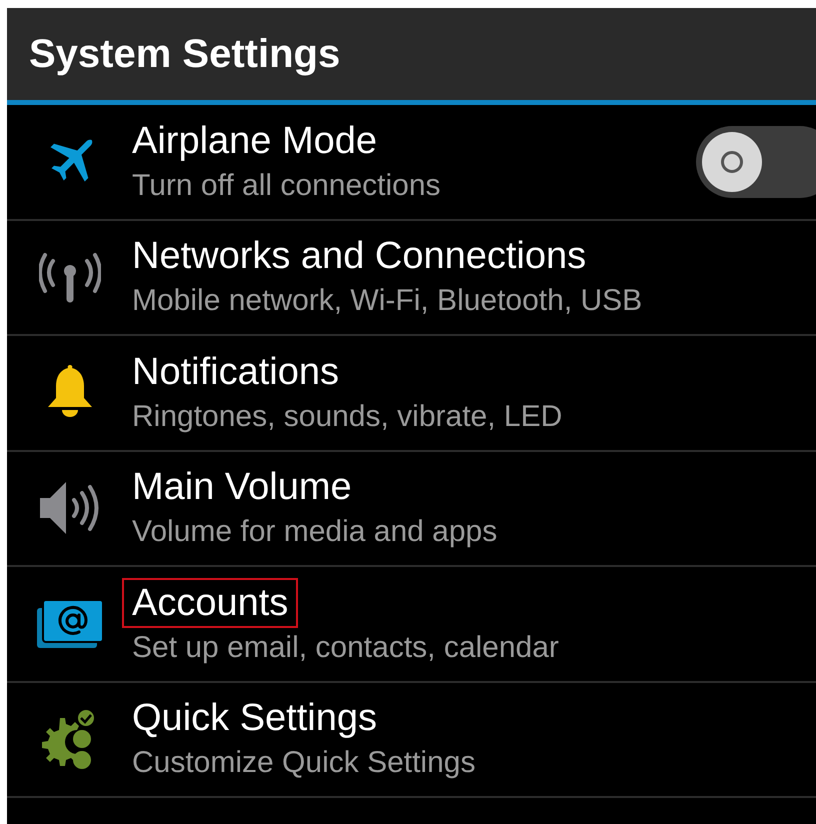 The width and height of the screenshot is (816, 824). I want to click on item-subtitle: Customize Quick Settings, so click(304, 763).